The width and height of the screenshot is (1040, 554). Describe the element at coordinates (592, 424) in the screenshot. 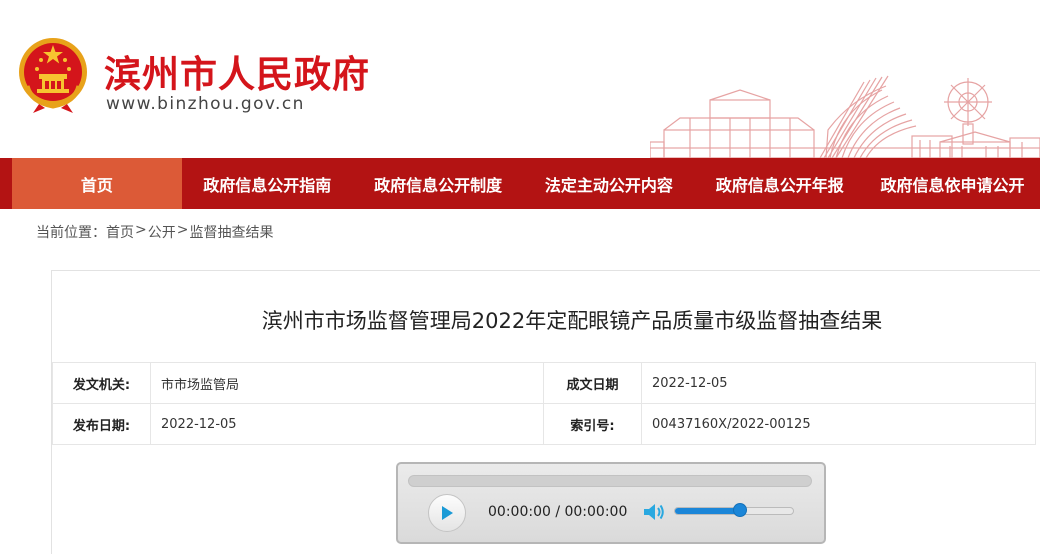

I see `index-label: 索引号:` at that location.